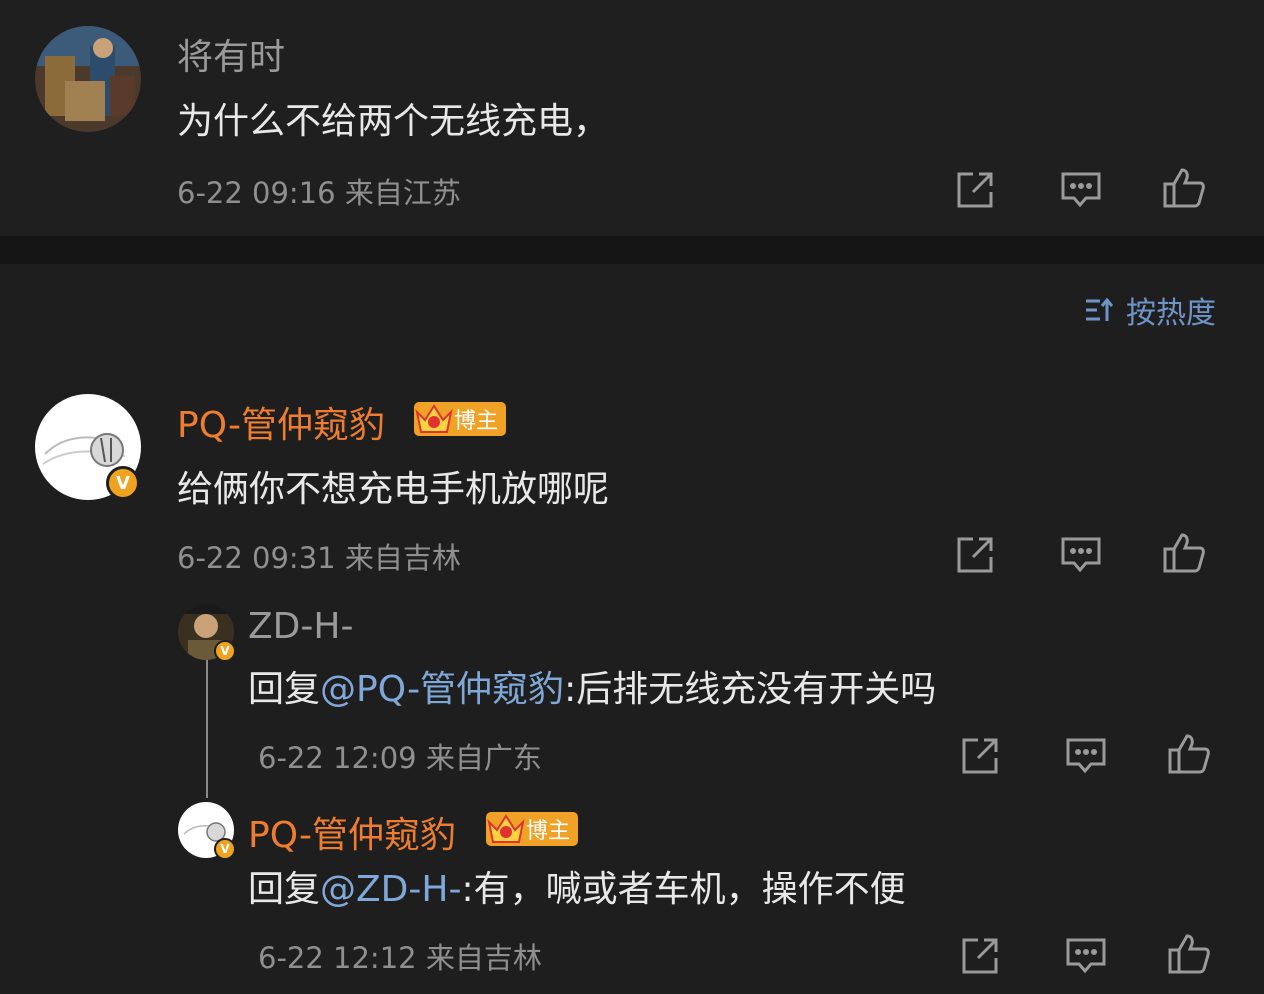  I want to click on reply-meta: 6-22 12:09 来自广东, so click(400, 758).